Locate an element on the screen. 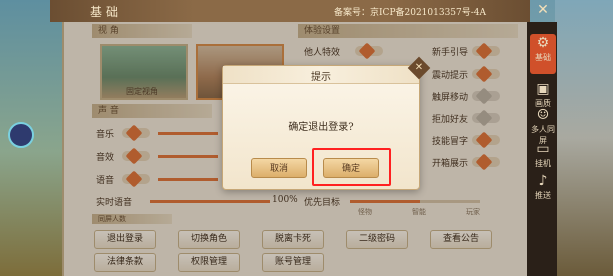 This screenshot has height=276, width=613. tab-multi-player: ☺ 多人同屏 is located at coordinates (543, 125).